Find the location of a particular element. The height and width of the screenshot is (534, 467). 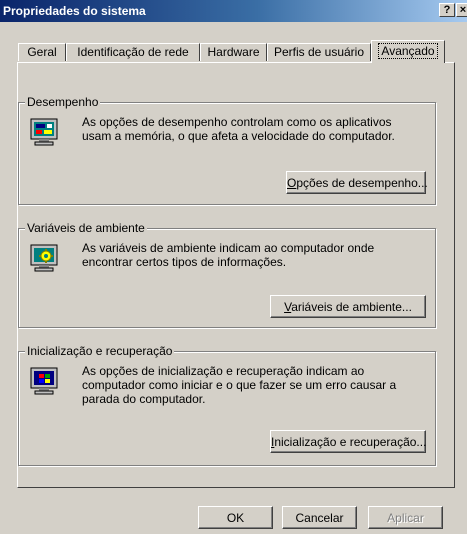

close-button: × is located at coordinates (461, 10).